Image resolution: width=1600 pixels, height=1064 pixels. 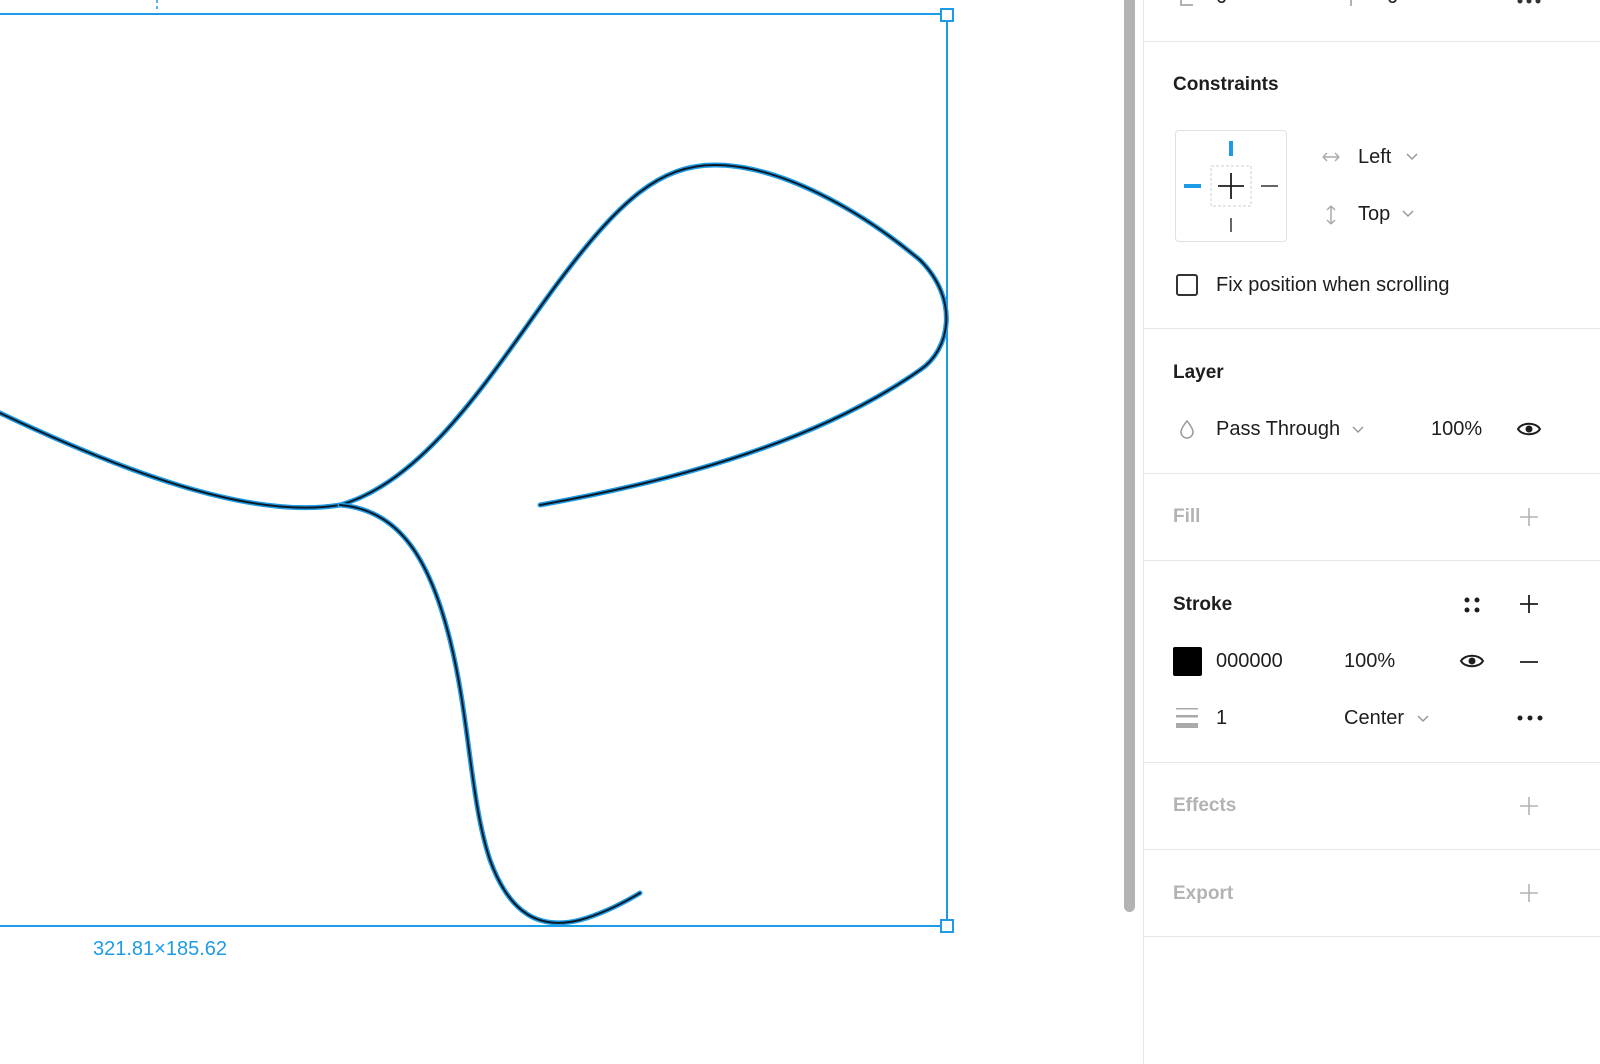 What do you see at coordinates (1187, 516) in the screenshot?
I see `fill-title: Fill` at bounding box center [1187, 516].